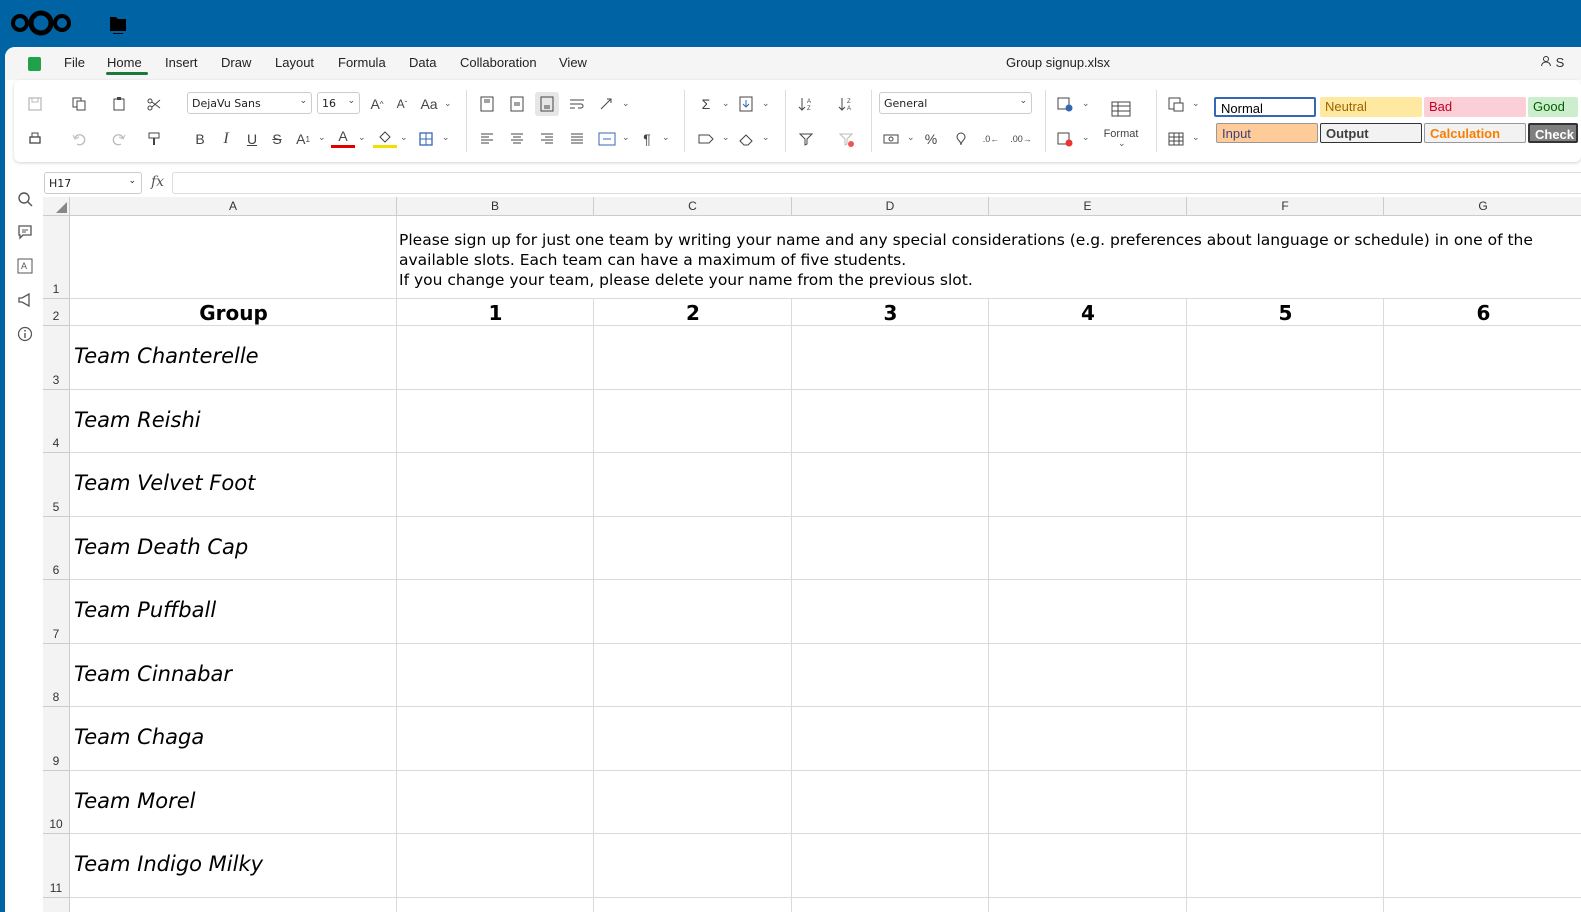  I want to click on cell-e10, so click(1088, 802).